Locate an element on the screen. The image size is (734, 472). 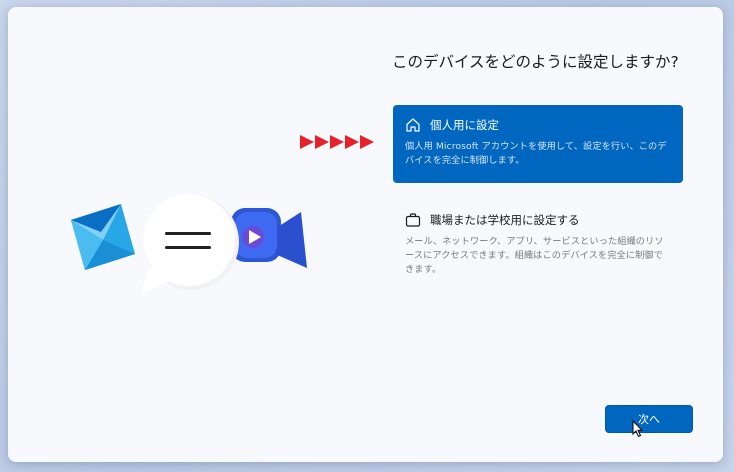
next-button: 次へ is located at coordinates (649, 419).